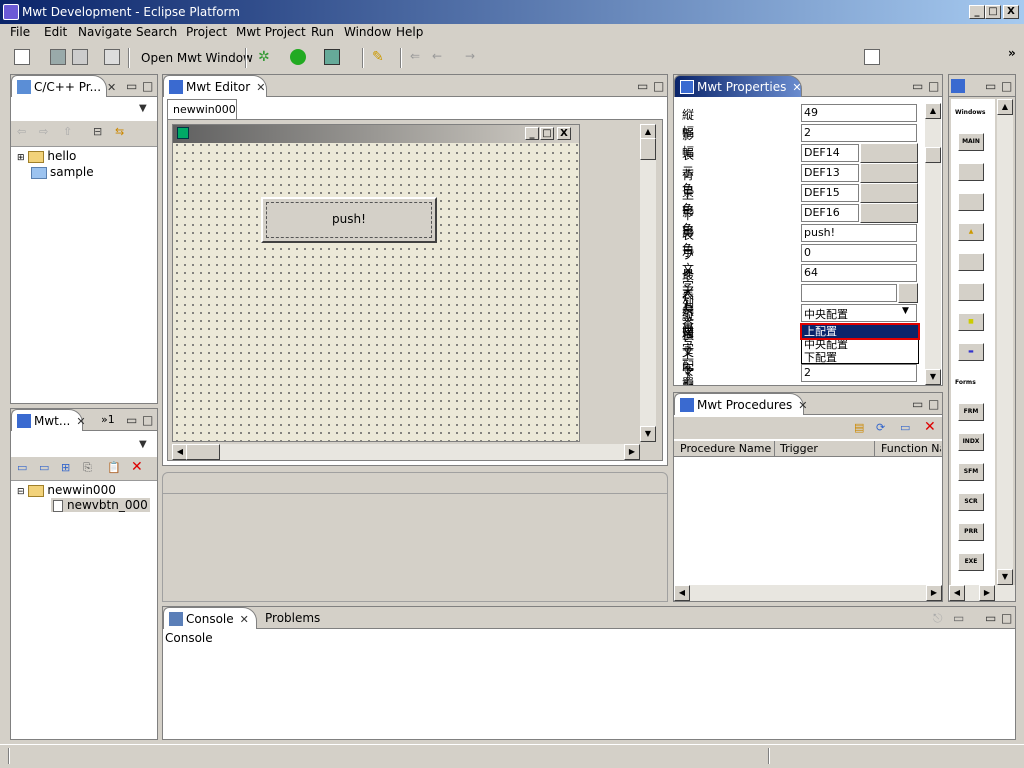 This screenshot has height=768, width=1024. Describe the element at coordinates (22, 467) in the screenshot. I see `new-window-icon: ▭` at that location.